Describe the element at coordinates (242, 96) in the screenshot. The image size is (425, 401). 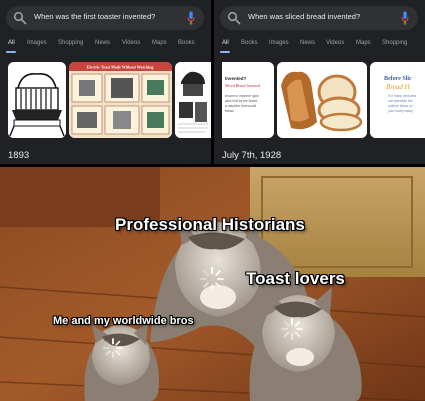
I see `article-line: known to improve upon` at that location.